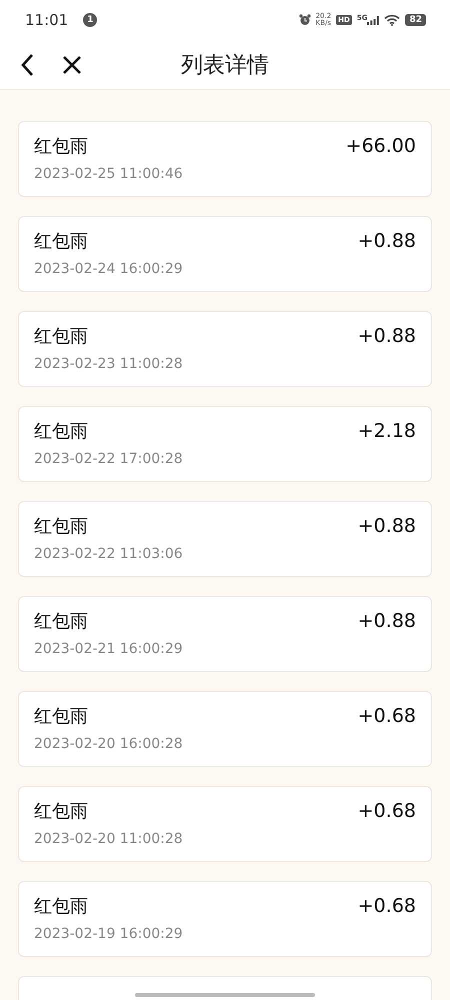 The width and height of the screenshot is (450, 1000). I want to click on close-icon, so click(72, 64).